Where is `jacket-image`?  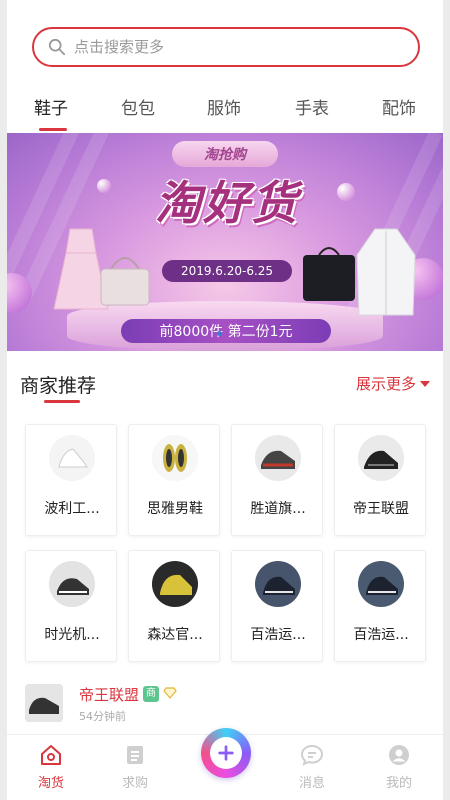
jacket-image is located at coordinates (386, 272).